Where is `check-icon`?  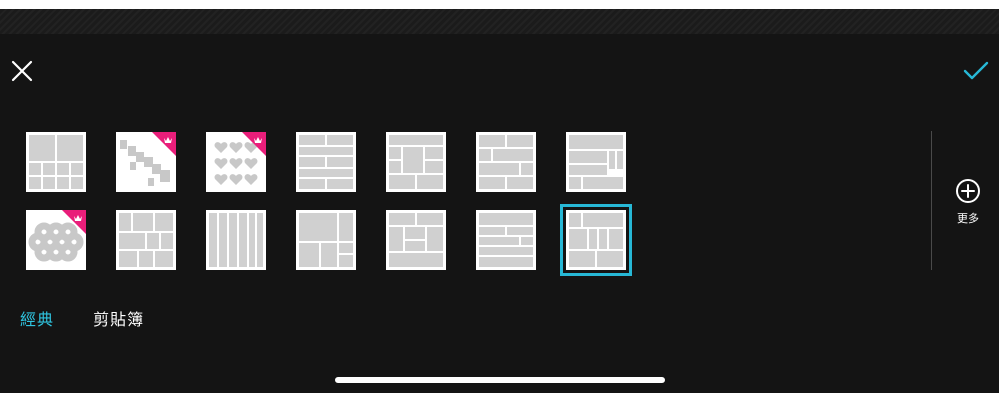 check-icon is located at coordinates (976, 70).